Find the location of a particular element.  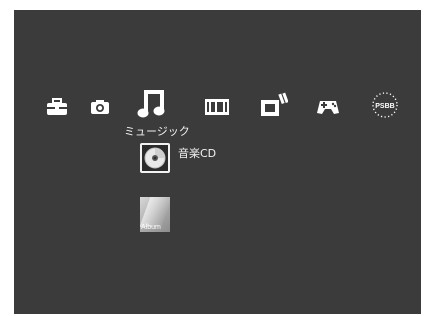

category-music is located at coordinates (152, 104).